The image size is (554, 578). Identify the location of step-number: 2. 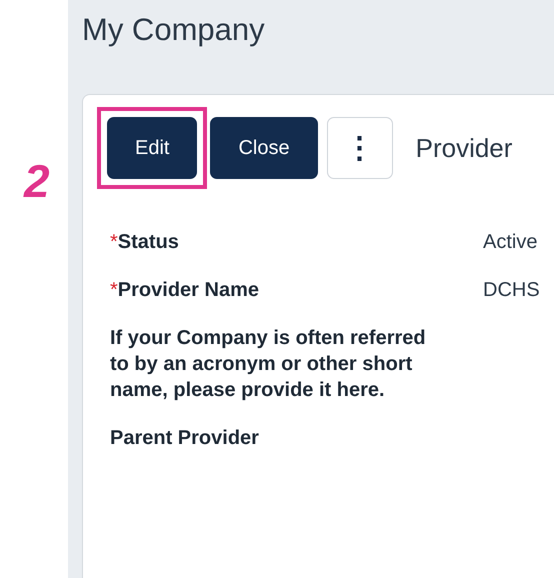
(37, 181).